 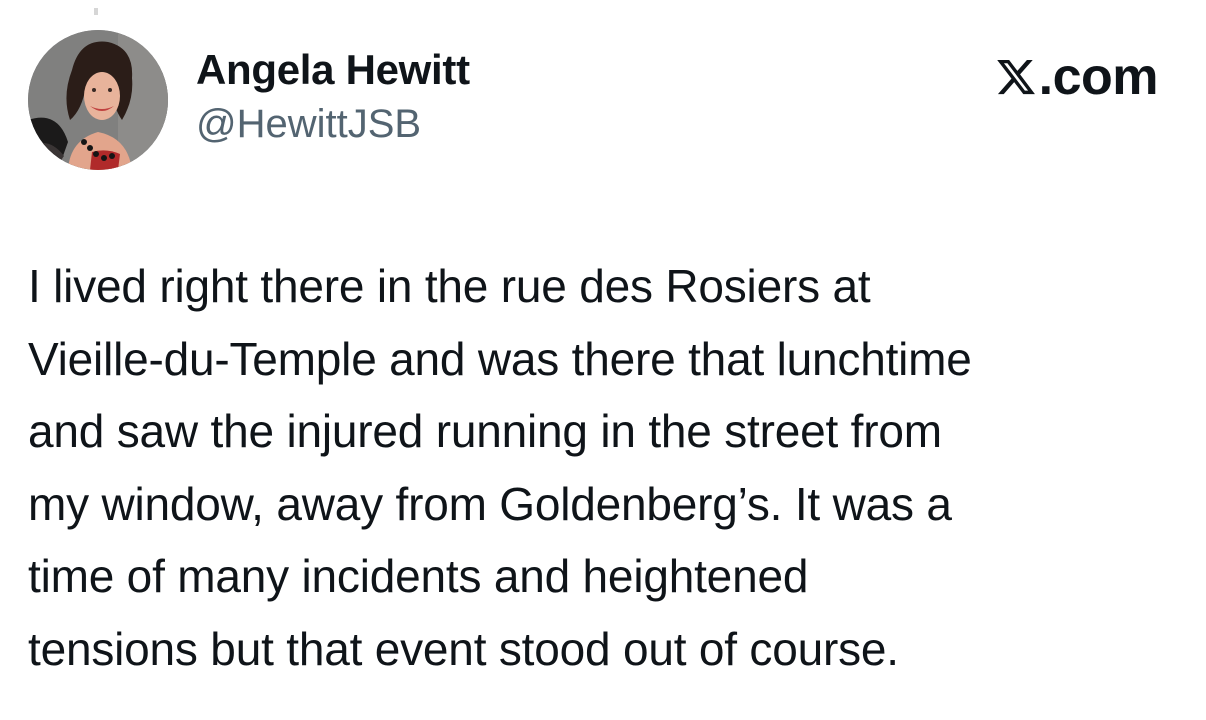 I want to click on brand-watermark: .com, so click(x=1077, y=77).